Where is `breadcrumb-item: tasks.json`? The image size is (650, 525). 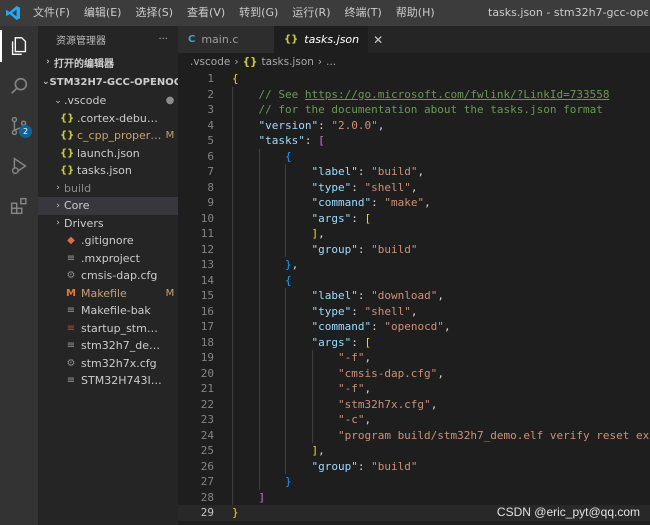 breadcrumb-item: tasks.json is located at coordinates (288, 62).